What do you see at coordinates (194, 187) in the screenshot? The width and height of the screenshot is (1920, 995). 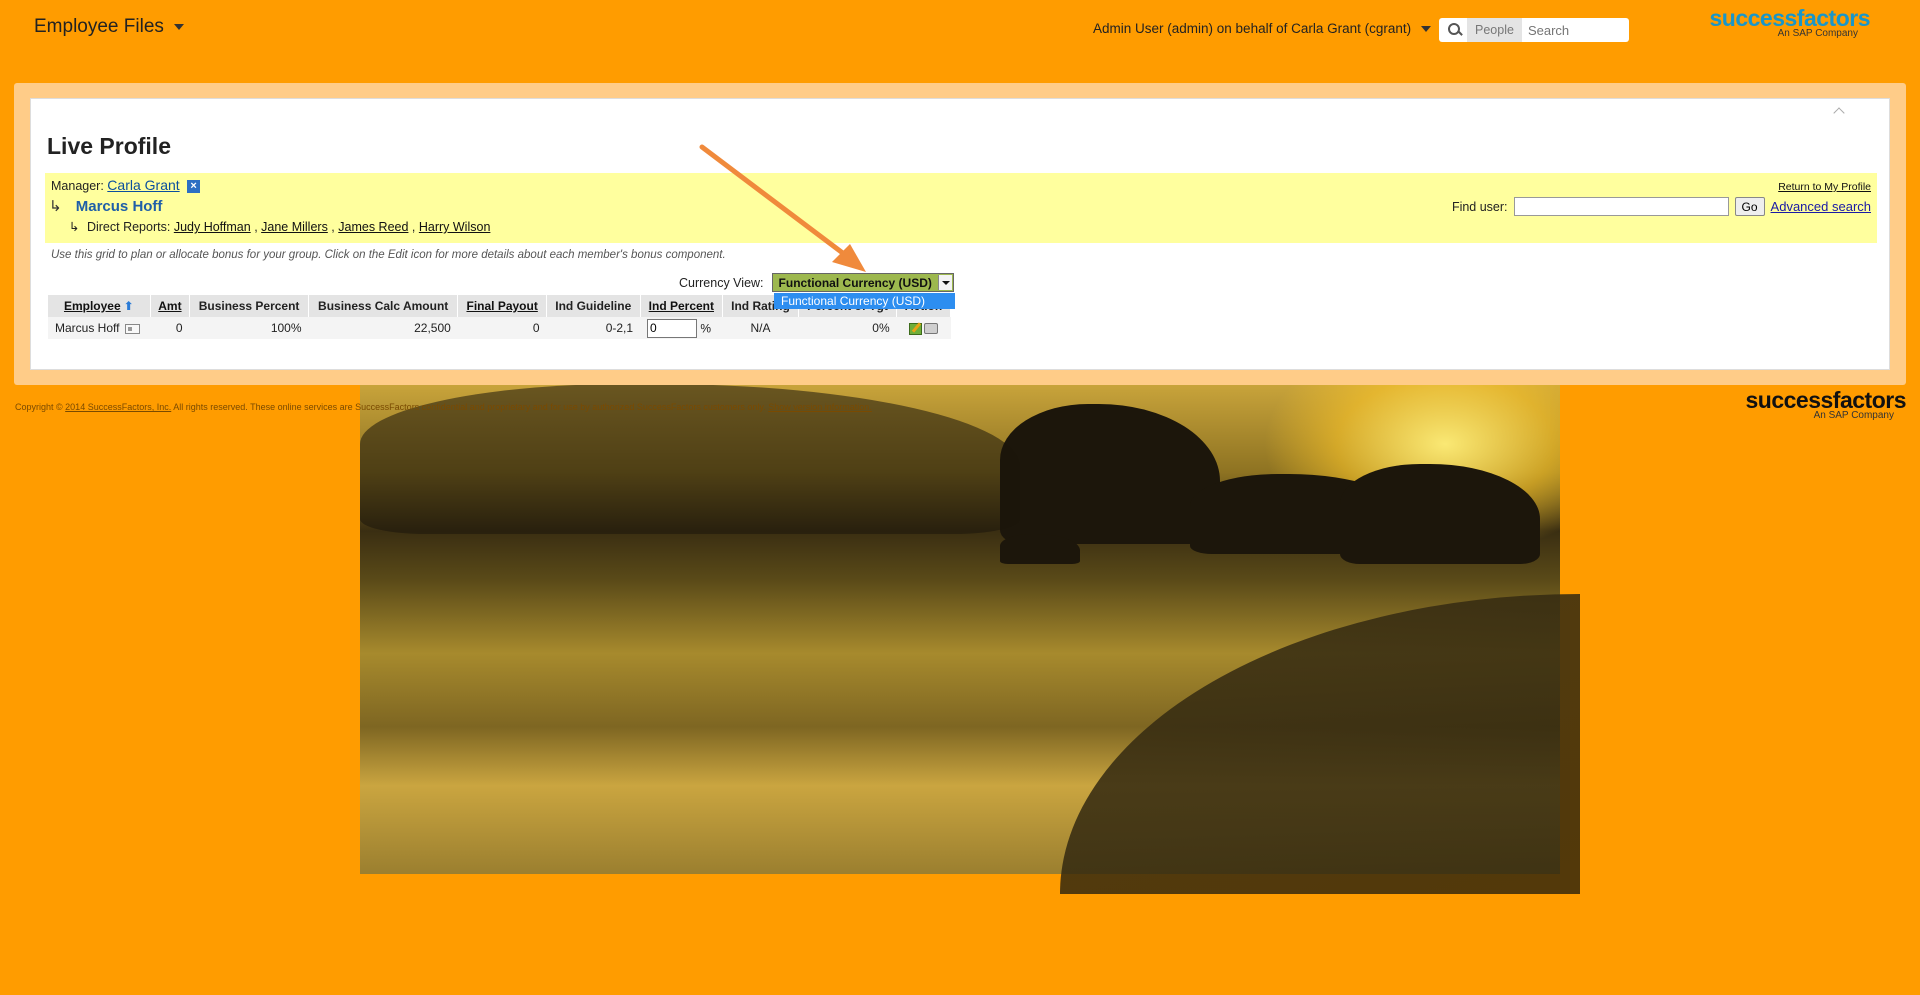 I see `close-icon: ×` at bounding box center [194, 187].